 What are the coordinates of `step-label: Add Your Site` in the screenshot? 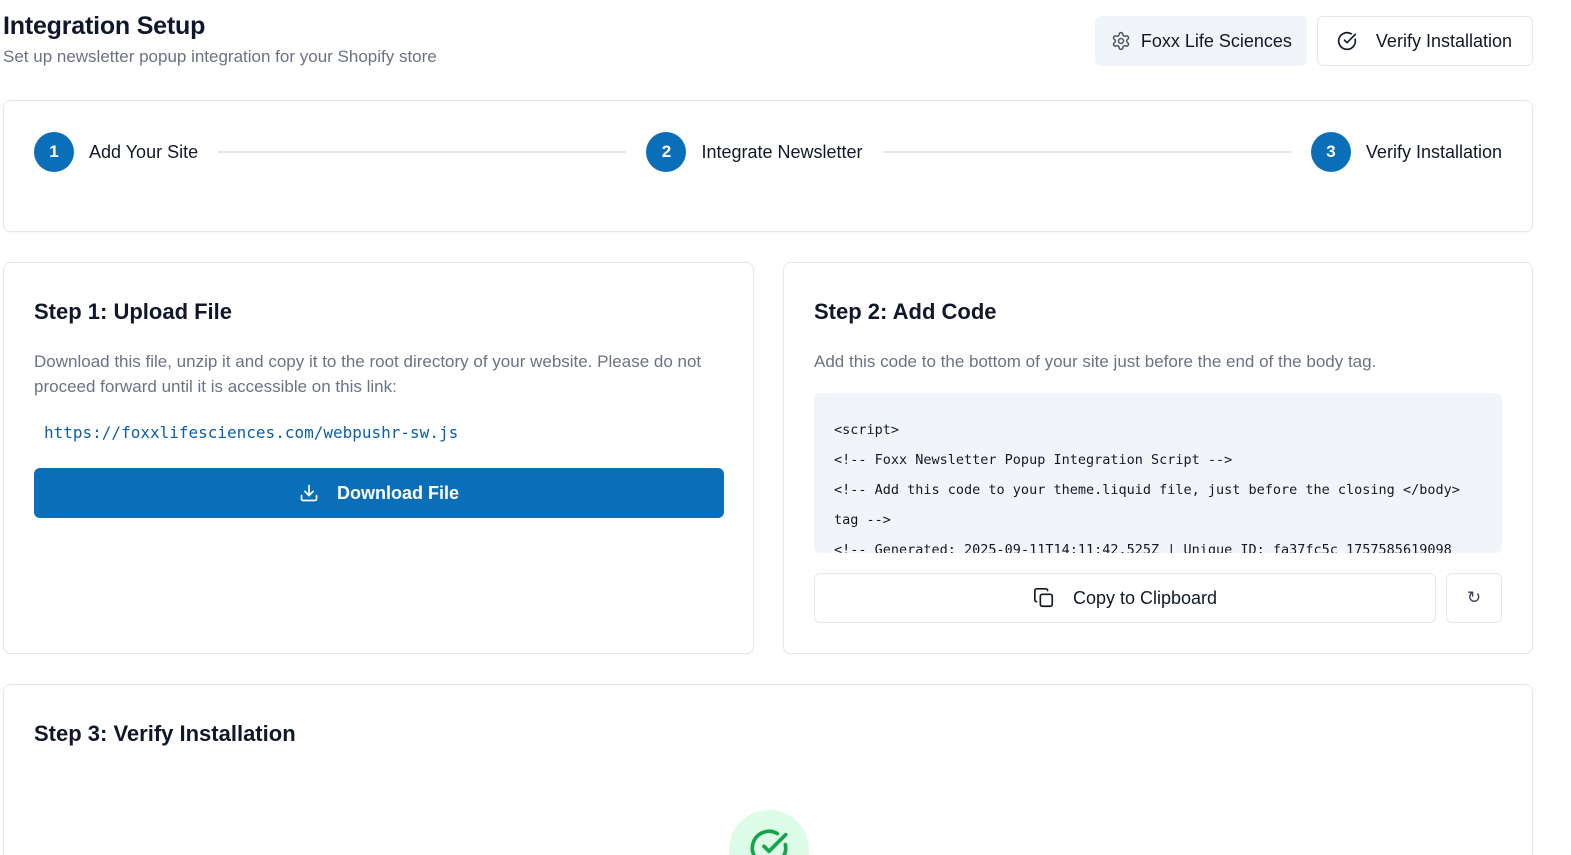 It's located at (144, 151).